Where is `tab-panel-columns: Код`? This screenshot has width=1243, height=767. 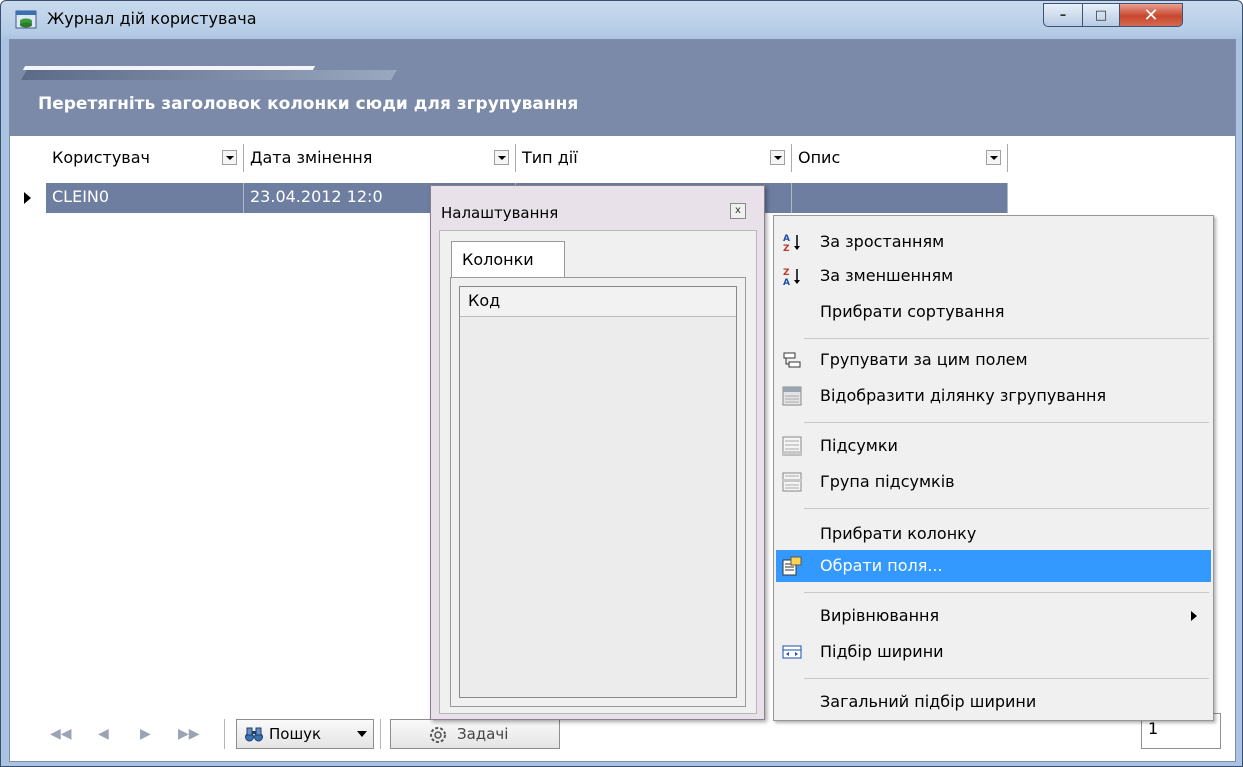
tab-panel-columns: Код is located at coordinates (598, 492).